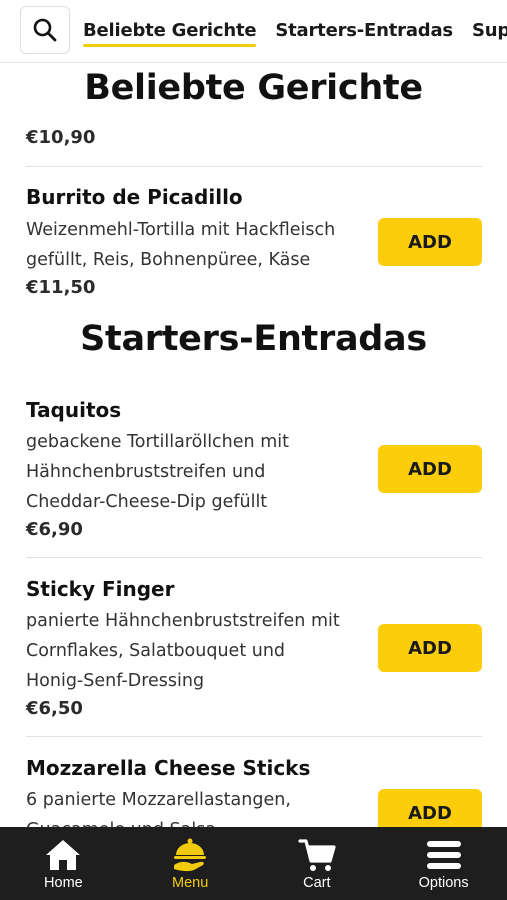  Describe the element at coordinates (364, 31) in the screenshot. I see `tab-starters-entradas: Starters-Entradas` at that location.